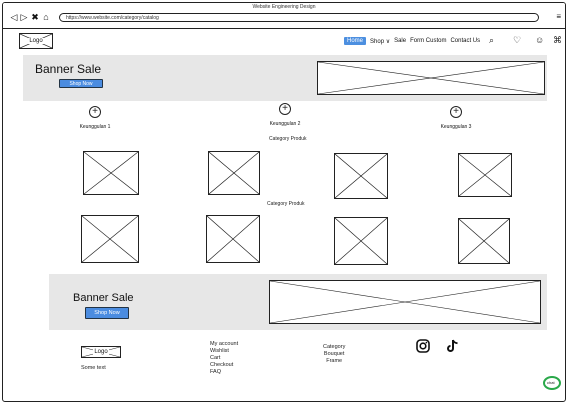 The height and width of the screenshot is (404, 568). I want to click on nav-sale: Sale, so click(400, 41).